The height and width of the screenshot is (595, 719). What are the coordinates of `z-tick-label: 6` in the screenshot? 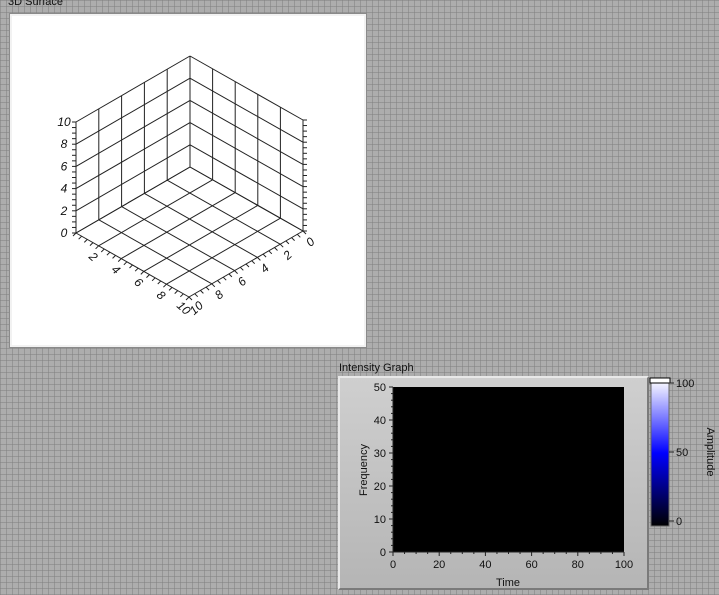 It's located at (64, 166).